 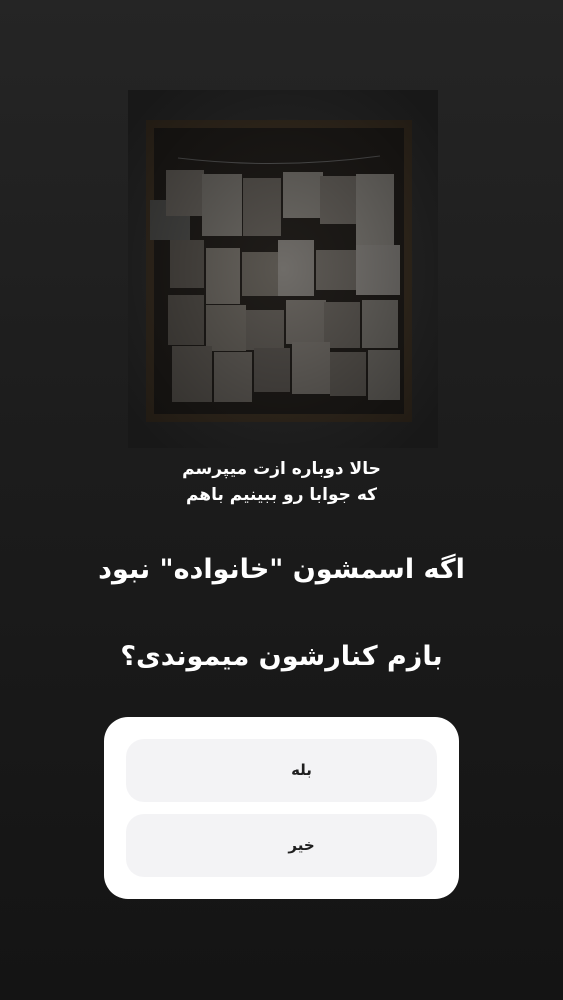 What do you see at coordinates (281, 845) in the screenshot?
I see `poll-option-no: خیر` at bounding box center [281, 845].